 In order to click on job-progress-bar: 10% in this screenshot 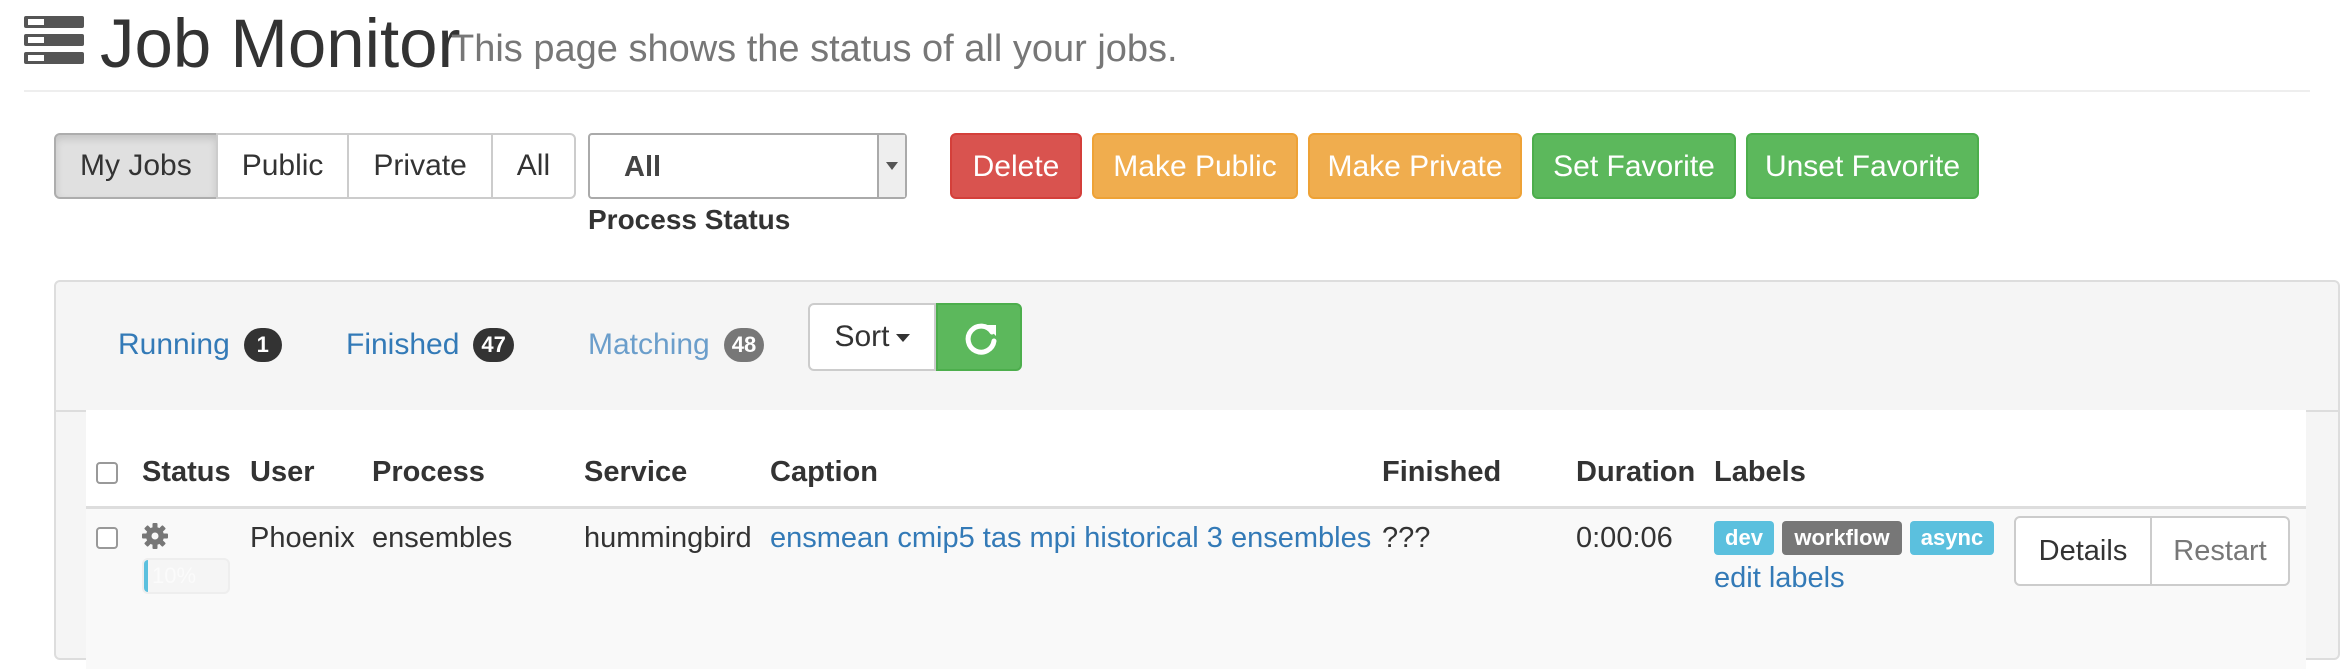, I will do `click(186, 576)`.